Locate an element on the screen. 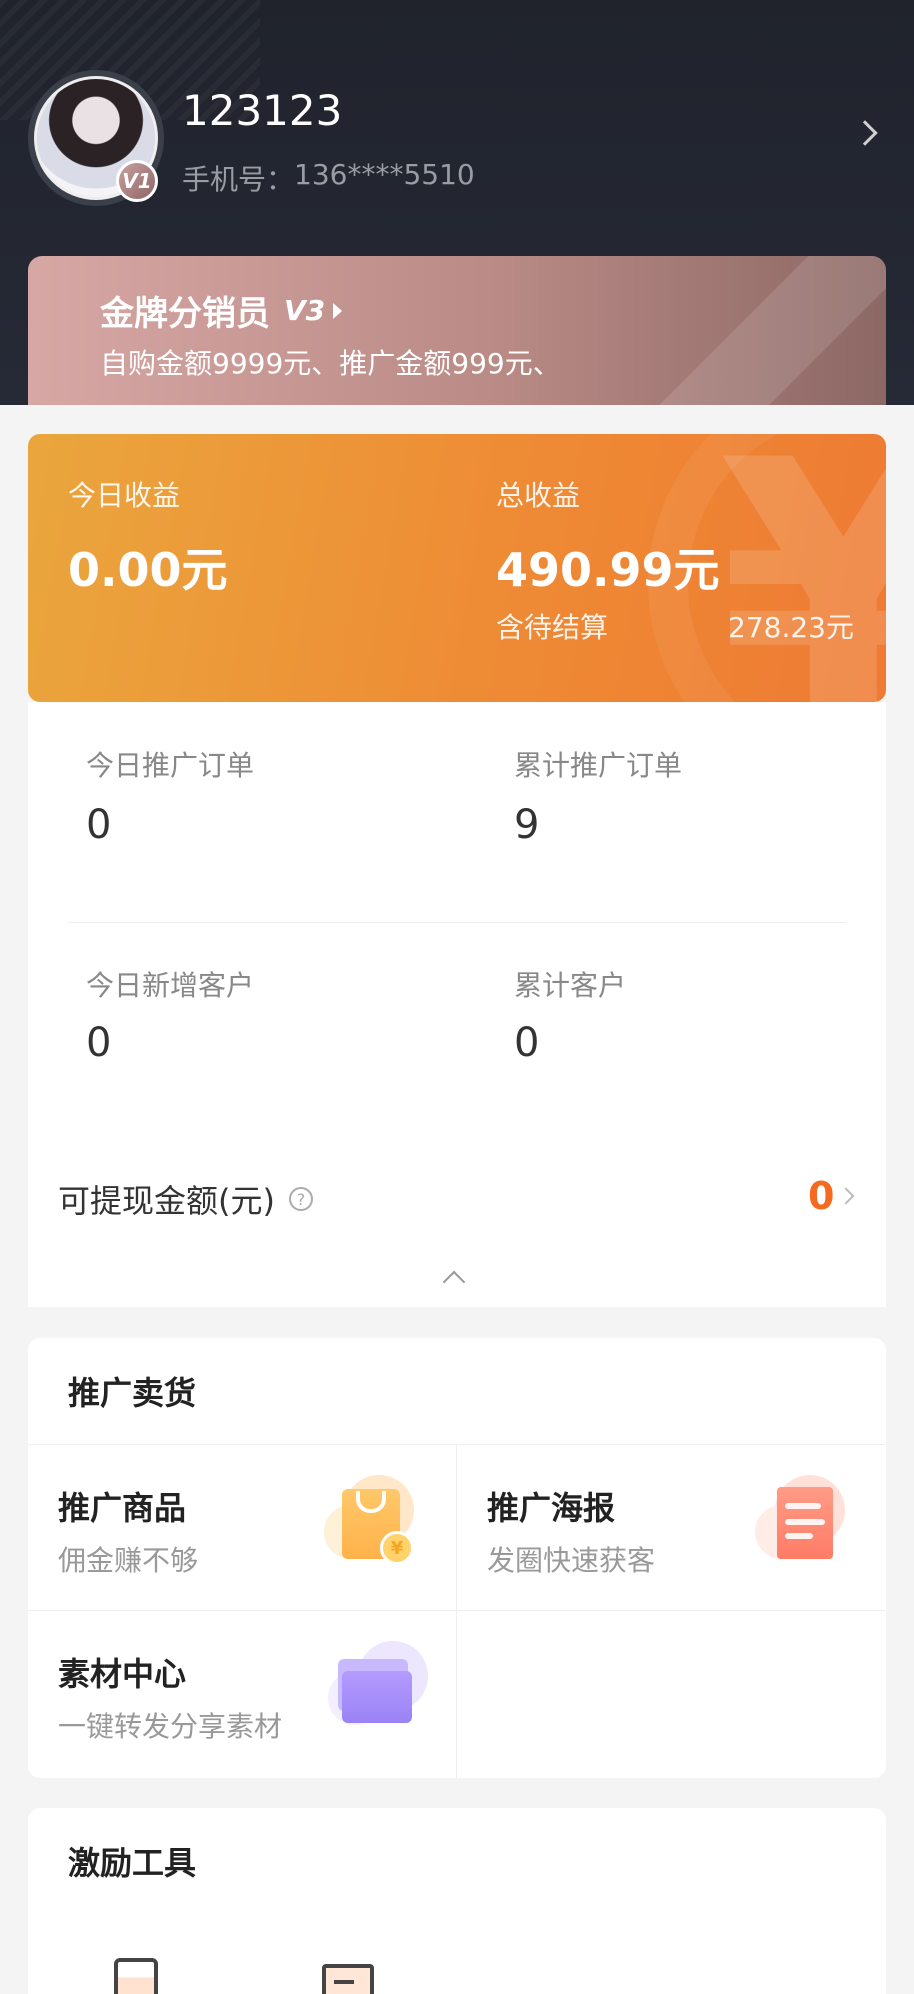  level-card-decoration is located at coordinates (737, 330).